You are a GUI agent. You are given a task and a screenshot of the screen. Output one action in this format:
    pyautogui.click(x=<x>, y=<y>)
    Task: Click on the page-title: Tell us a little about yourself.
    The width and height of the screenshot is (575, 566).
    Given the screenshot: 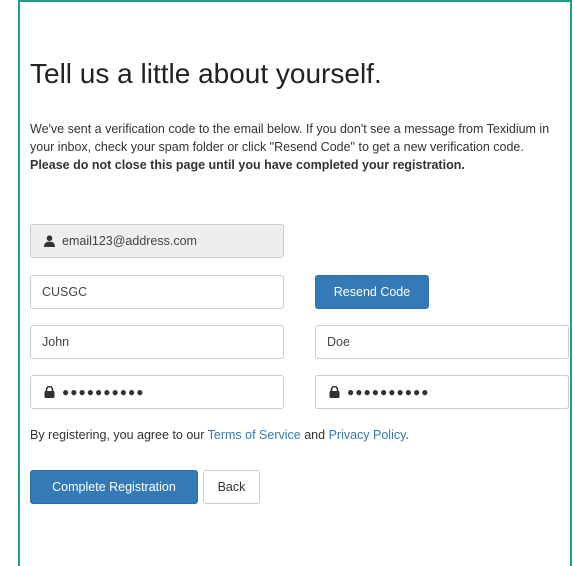 What is the action you would take?
    pyautogui.click(x=206, y=73)
    